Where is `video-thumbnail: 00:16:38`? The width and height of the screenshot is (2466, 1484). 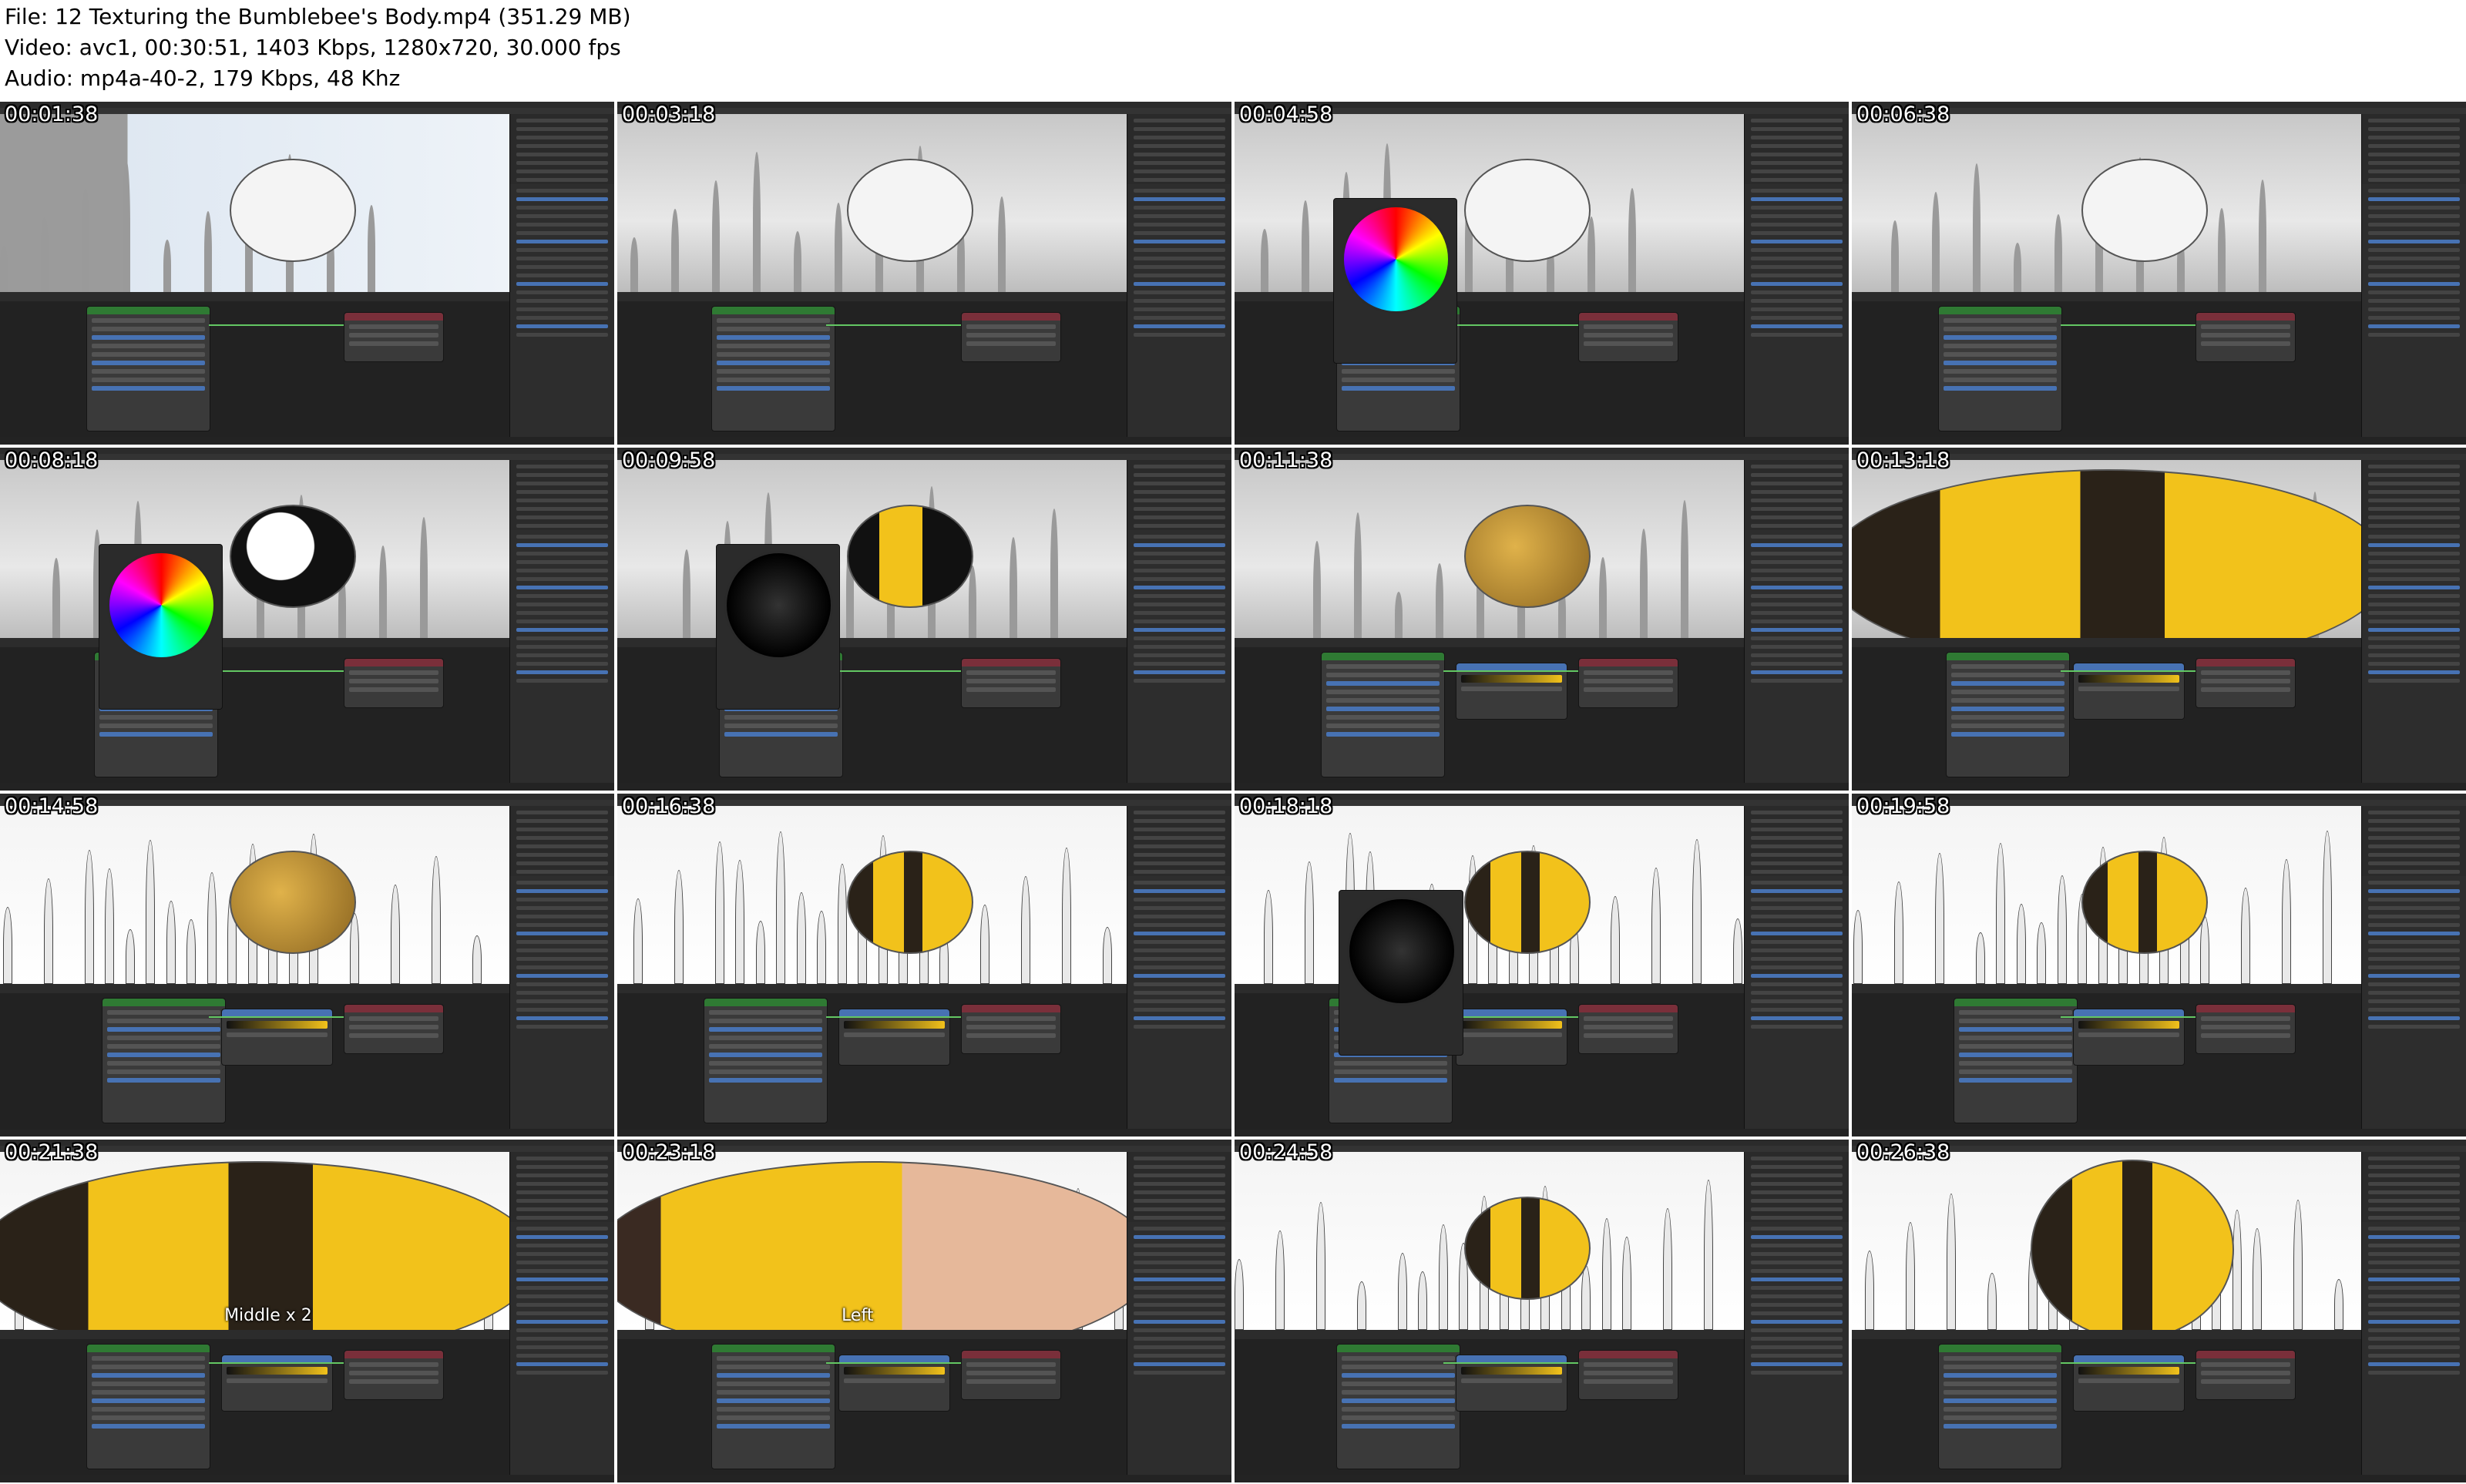 video-thumbnail: 00:16:38 is located at coordinates (924, 965).